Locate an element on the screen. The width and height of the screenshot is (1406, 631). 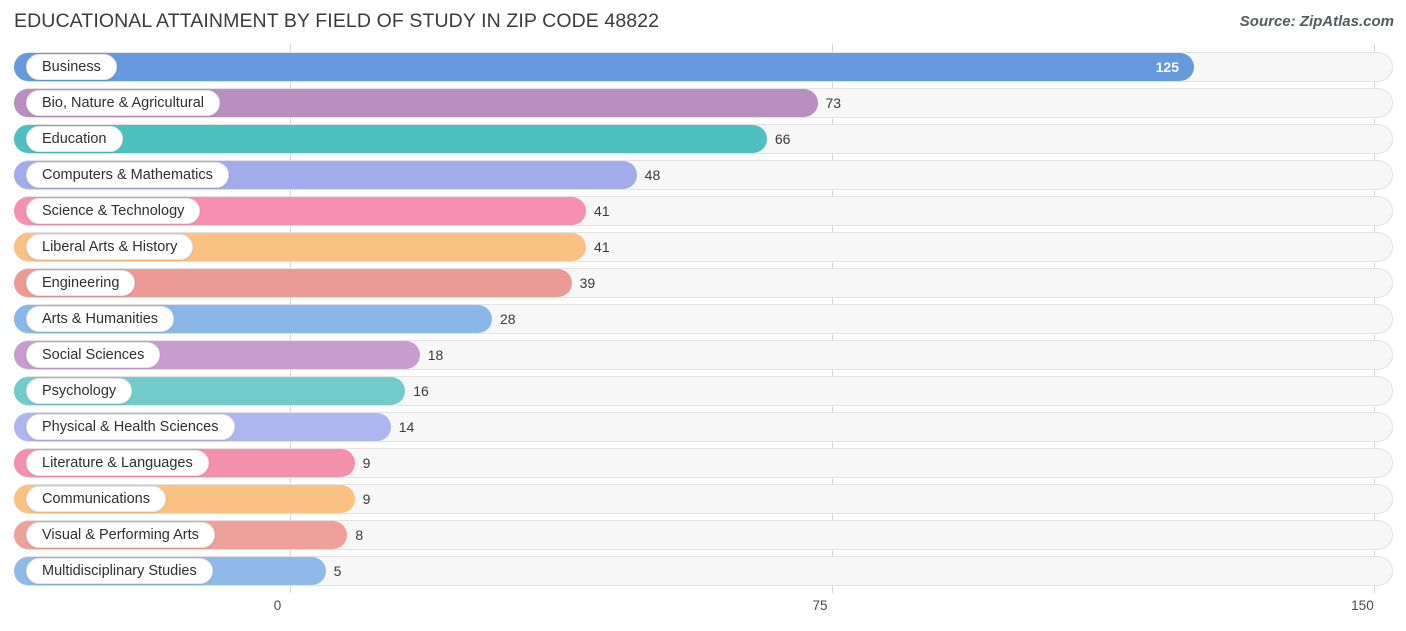
bar-row: Computers & Mathematics 48 is located at coordinates (703, 175).